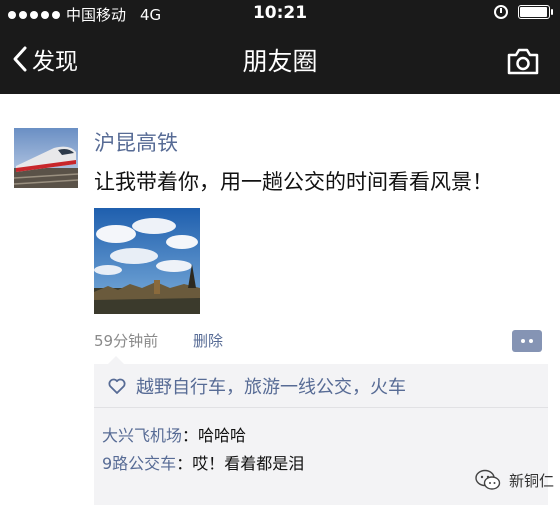 Image resolution: width=560 pixels, height=505 pixels. I want to click on comment-user: 9路公交车, so click(139, 463).